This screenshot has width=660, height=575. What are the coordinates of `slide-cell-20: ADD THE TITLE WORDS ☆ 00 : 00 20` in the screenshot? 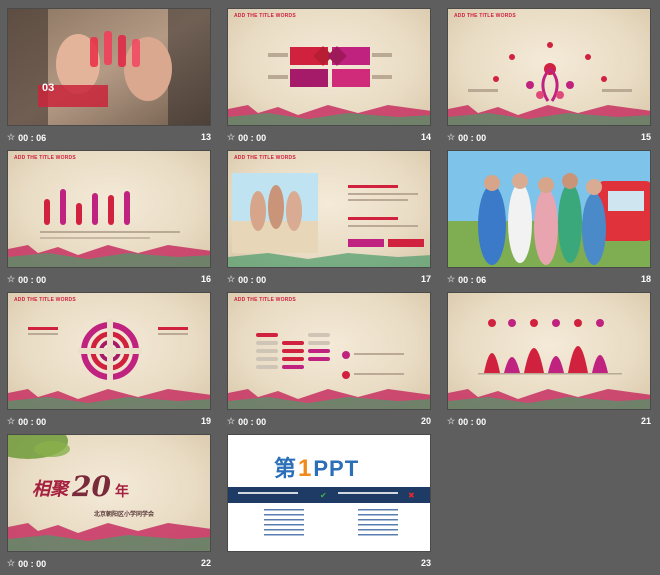 It's located at (329, 362).